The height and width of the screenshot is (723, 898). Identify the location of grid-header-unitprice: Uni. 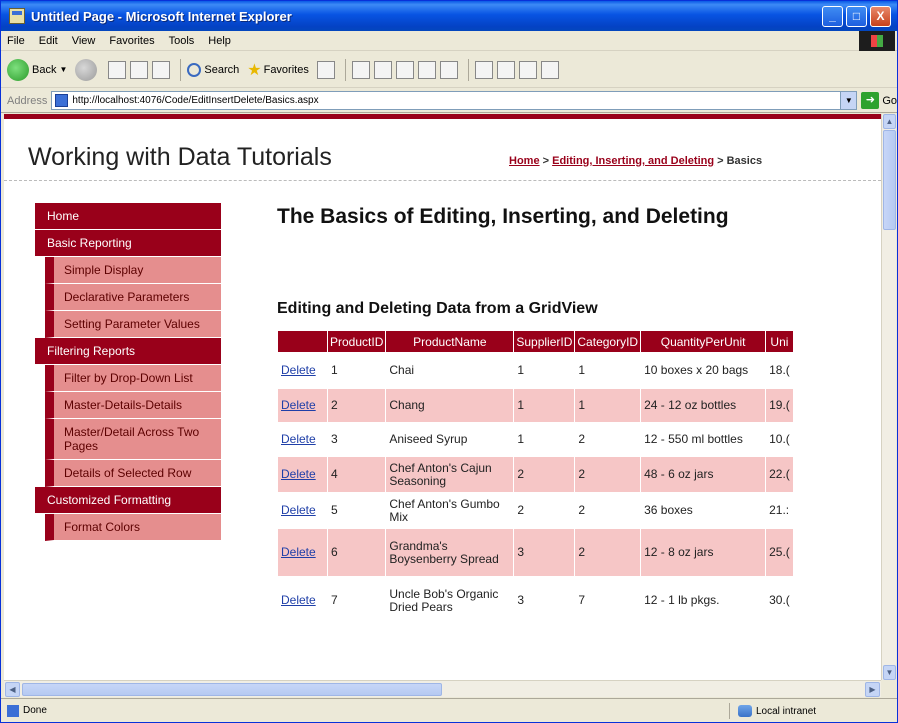
(779, 341).